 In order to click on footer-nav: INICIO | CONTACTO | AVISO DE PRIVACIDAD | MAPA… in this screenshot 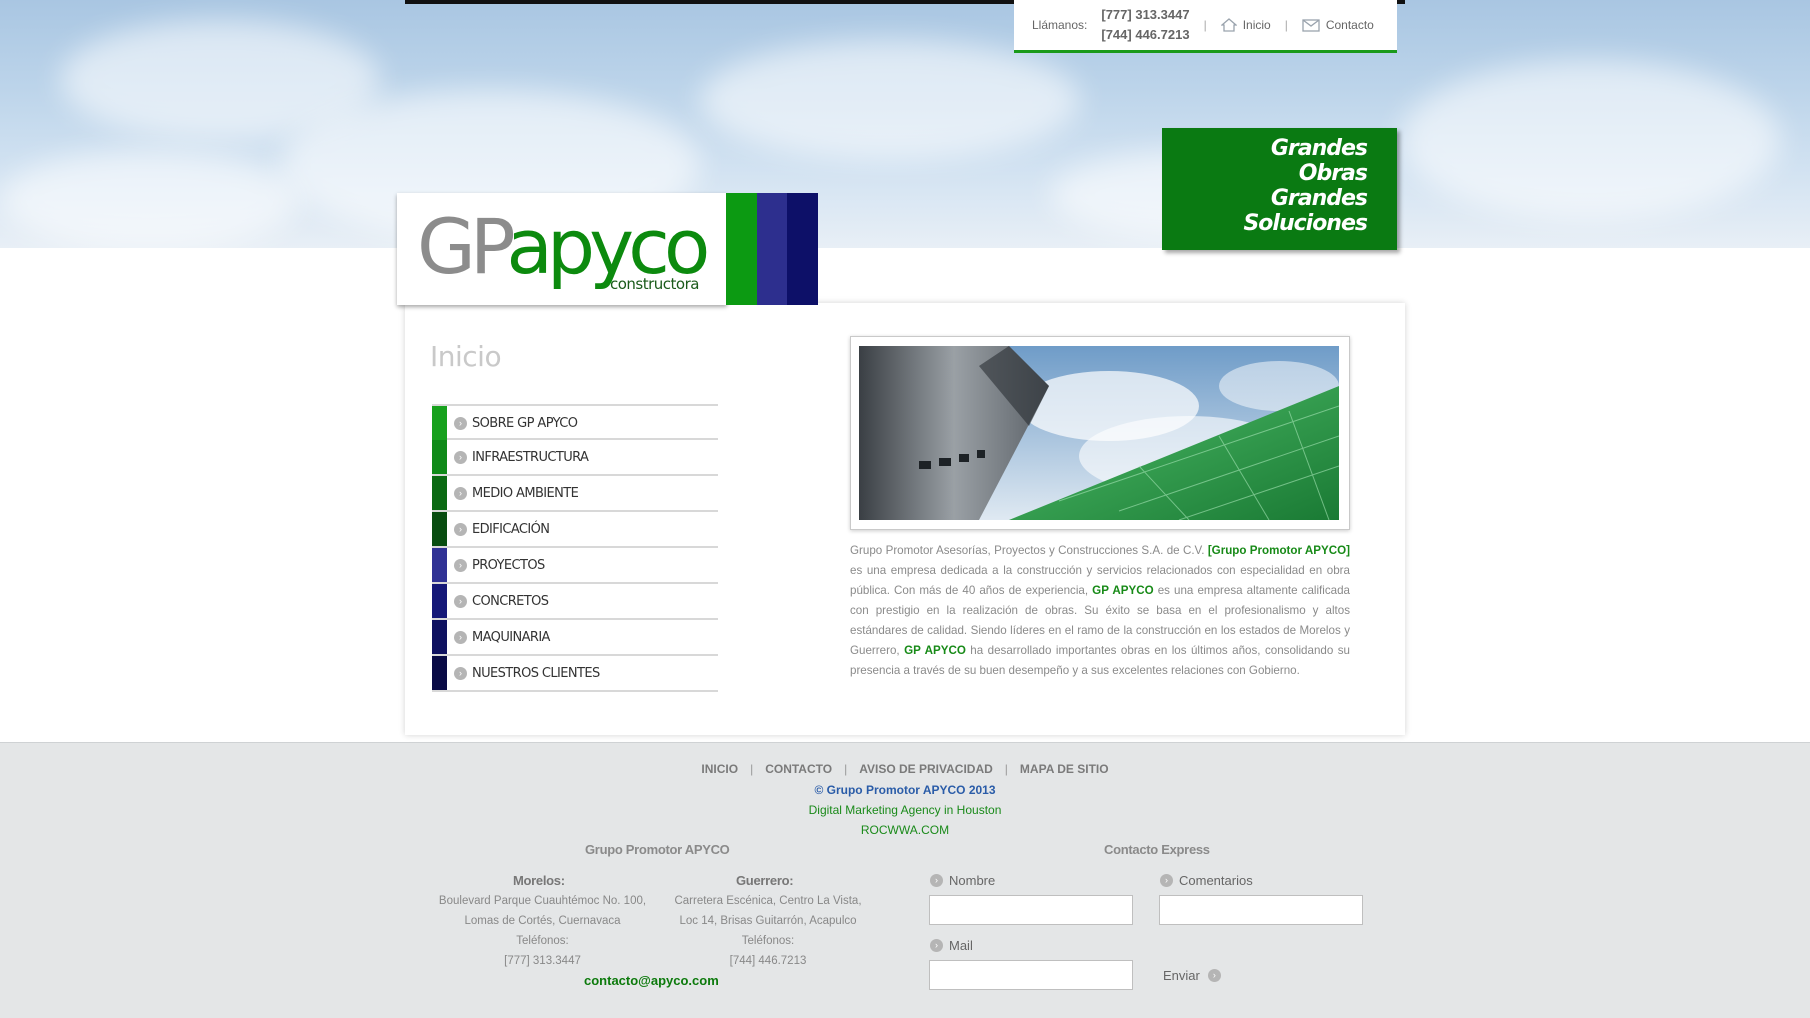, I will do `click(905, 769)`.